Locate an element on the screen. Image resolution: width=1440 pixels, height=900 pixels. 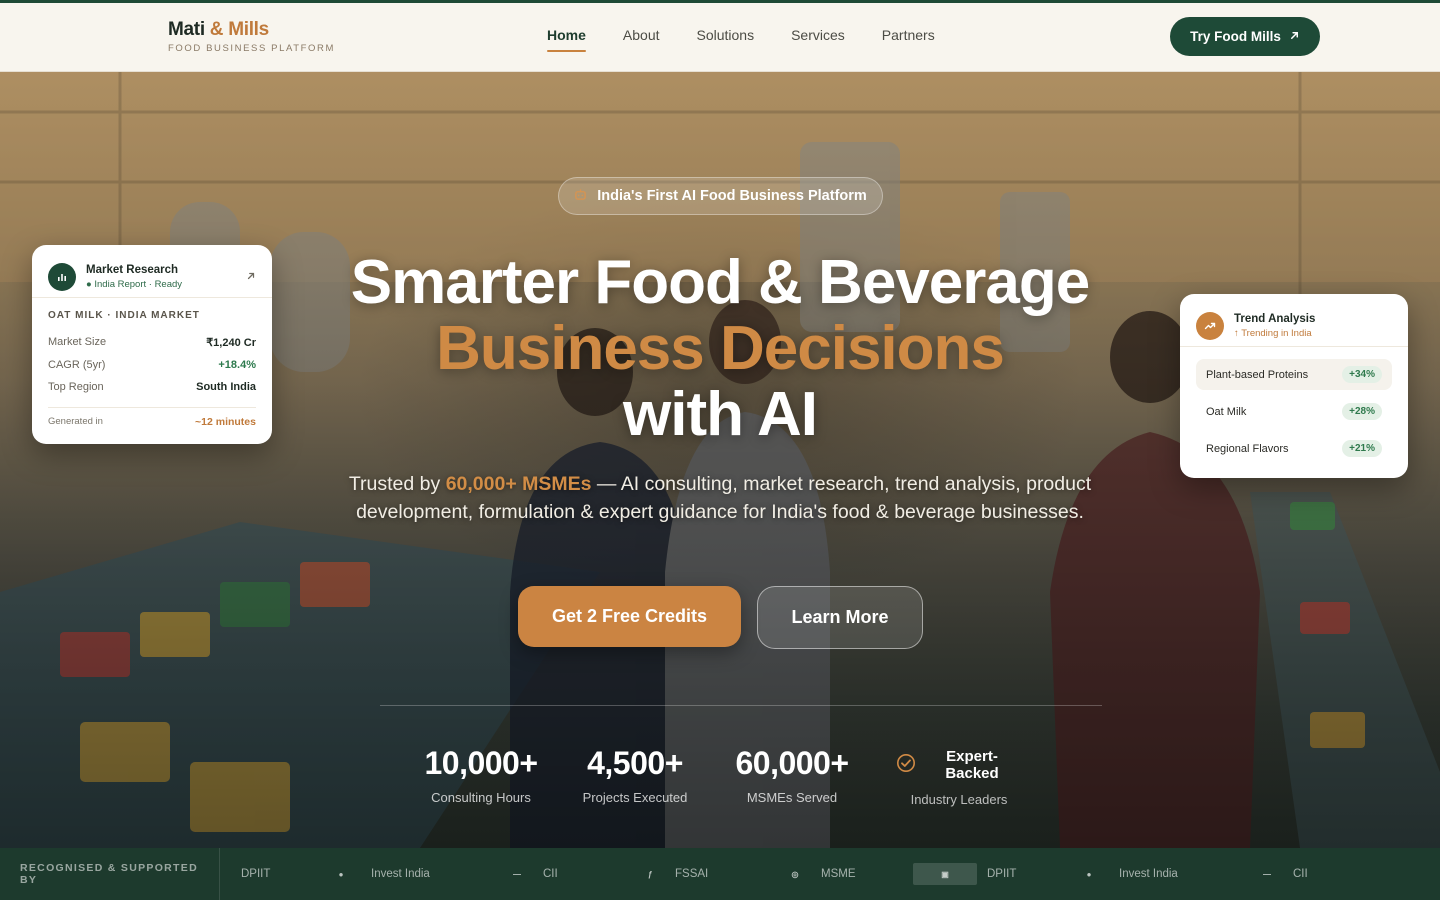
trend-card-title: Trend Analysis is located at coordinates (1275, 319).